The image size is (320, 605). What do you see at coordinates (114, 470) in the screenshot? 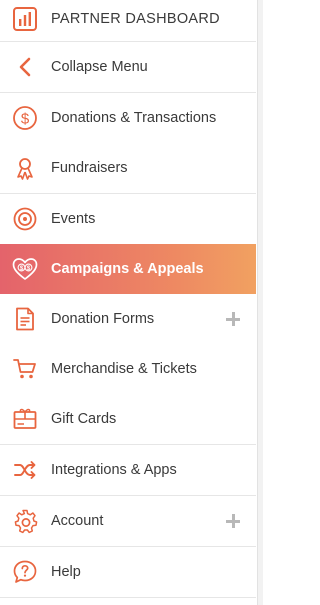
I see `sidebar-item-label: Integrations & Apps` at bounding box center [114, 470].